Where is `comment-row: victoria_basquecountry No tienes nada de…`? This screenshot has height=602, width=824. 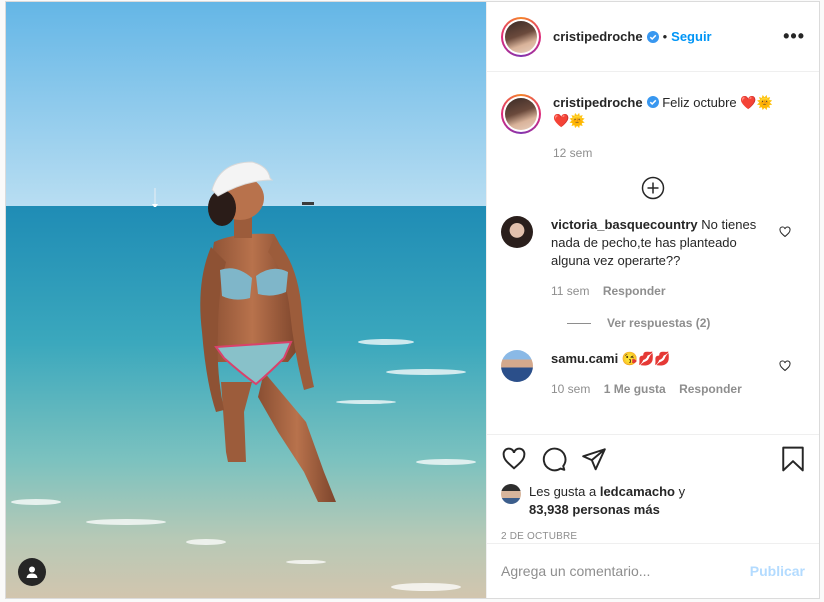
comment-row: victoria_basquecountry No tienes nada de… is located at coordinates (653, 258).